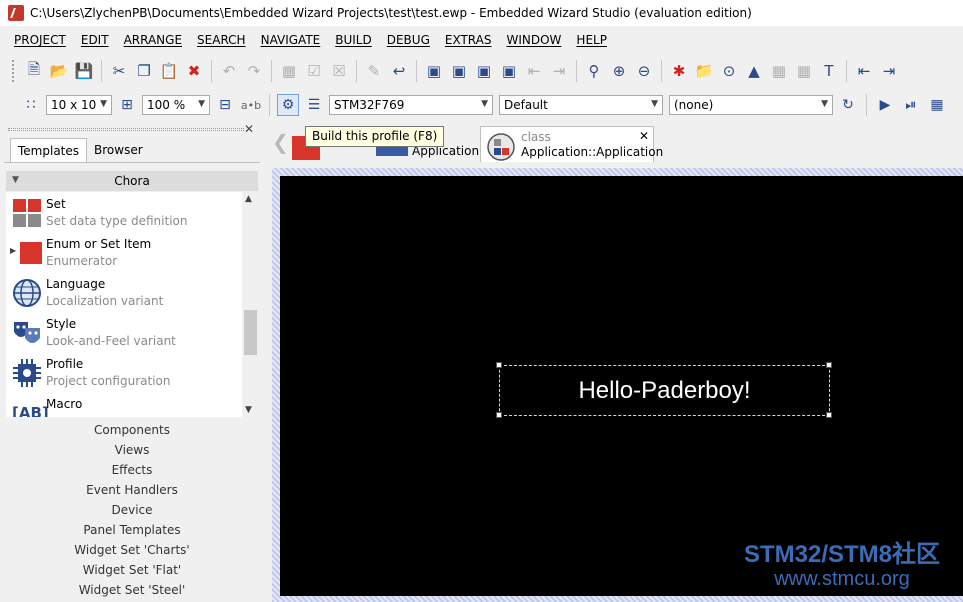 The width and height of the screenshot is (963, 602). Describe the element at coordinates (534, 71) in the screenshot. I see `align-left-icon: ⇤` at that location.